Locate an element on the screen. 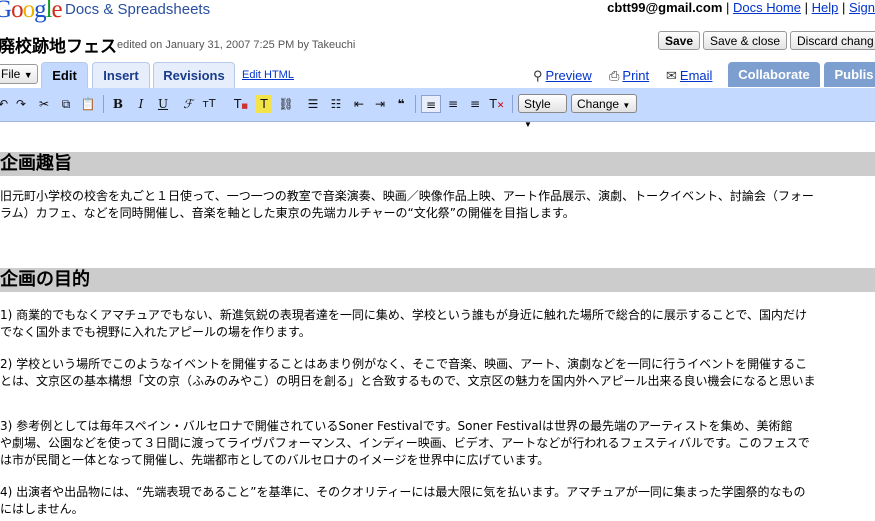  font-size-icon: тT is located at coordinates (209, 104).